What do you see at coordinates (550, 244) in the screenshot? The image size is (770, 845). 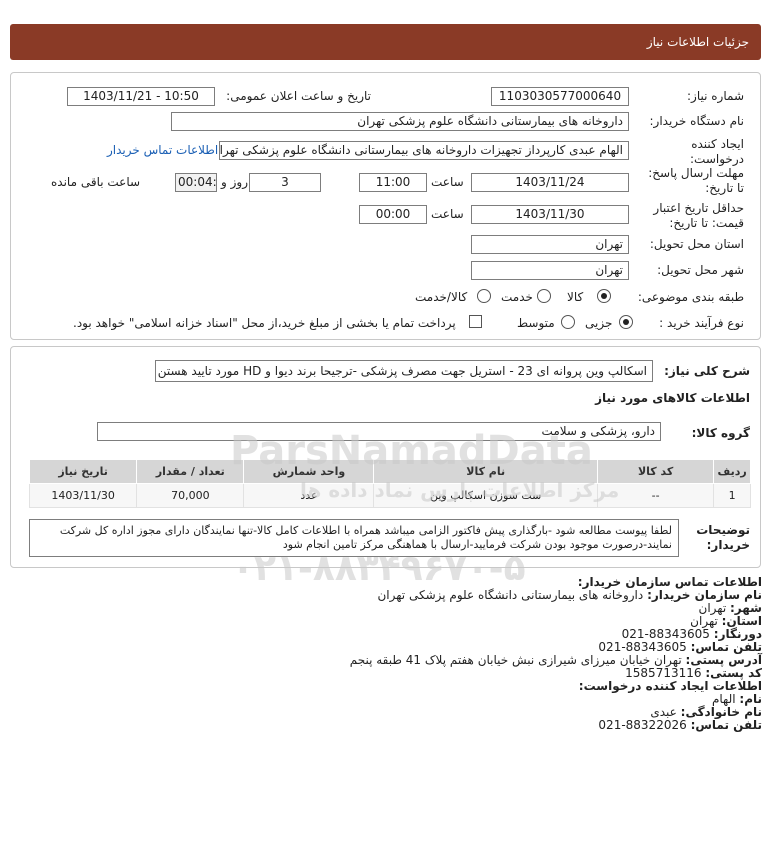 I see `province-field: تهران` at bounding box center [550, 244].